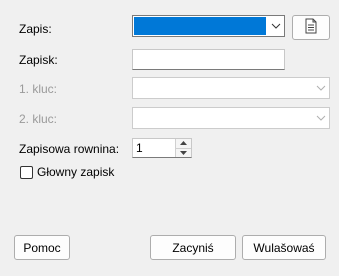 This screenshot has height=276, width=339. What do you see at coordinates (208, 59) in the screenshot?
I see `entry-input` at bounding box center [208, 59].